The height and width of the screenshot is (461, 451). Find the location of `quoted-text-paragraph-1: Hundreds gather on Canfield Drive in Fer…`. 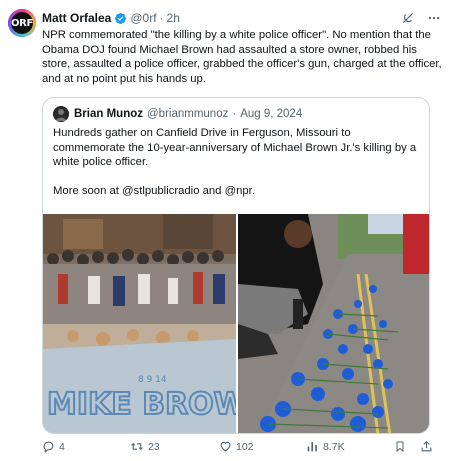

quoted-text-paragraph-1: Hundreds gather on Canfield Drive in Fer… is located at coordinates (235, 148).